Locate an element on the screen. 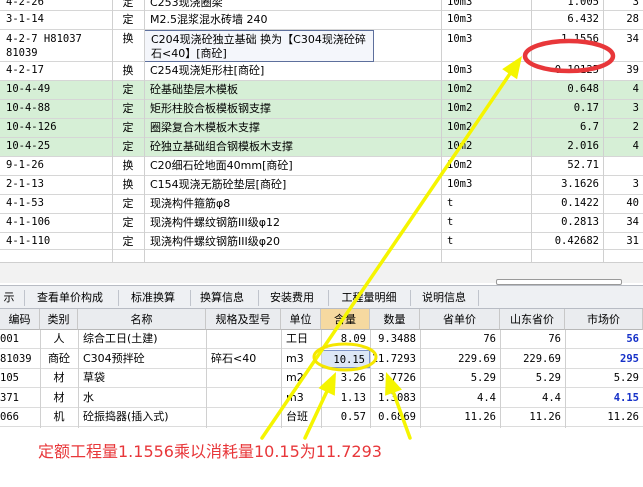 The image size is (643, 487). resource-cell-code: 105 is located at coordinates (9, 378).